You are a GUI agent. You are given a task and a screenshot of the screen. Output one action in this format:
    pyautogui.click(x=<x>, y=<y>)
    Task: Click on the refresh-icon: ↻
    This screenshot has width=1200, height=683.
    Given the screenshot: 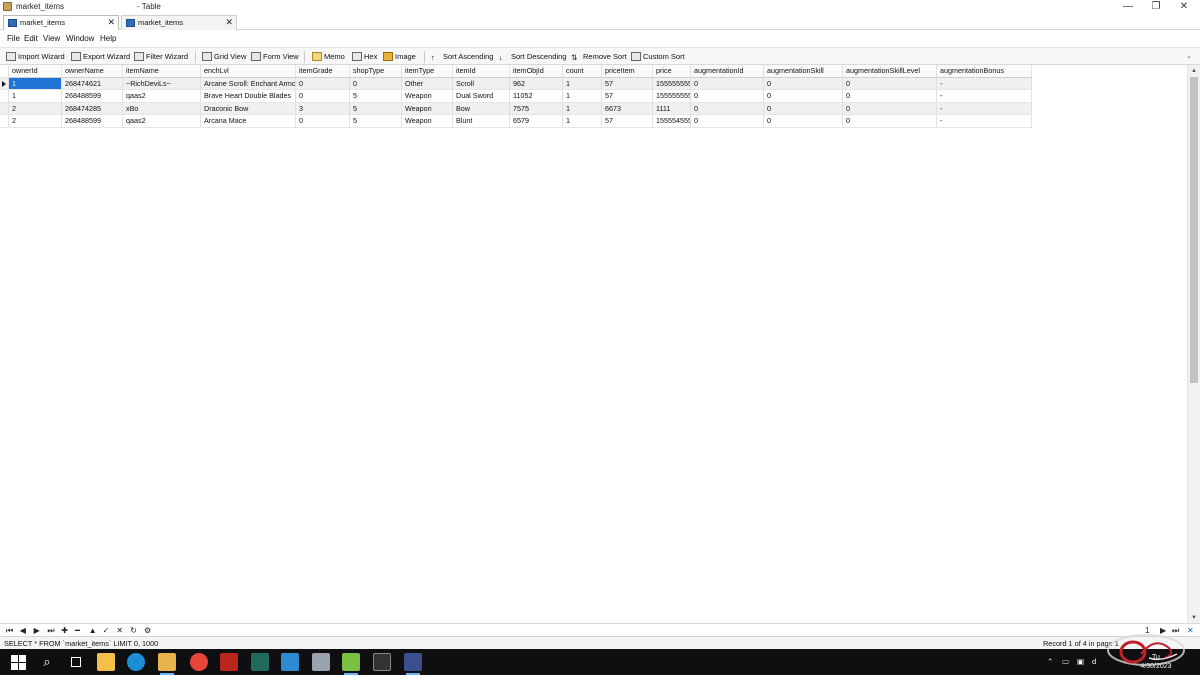 What is the action you would take?
    pyautogui.click(x=133, y=630)
    